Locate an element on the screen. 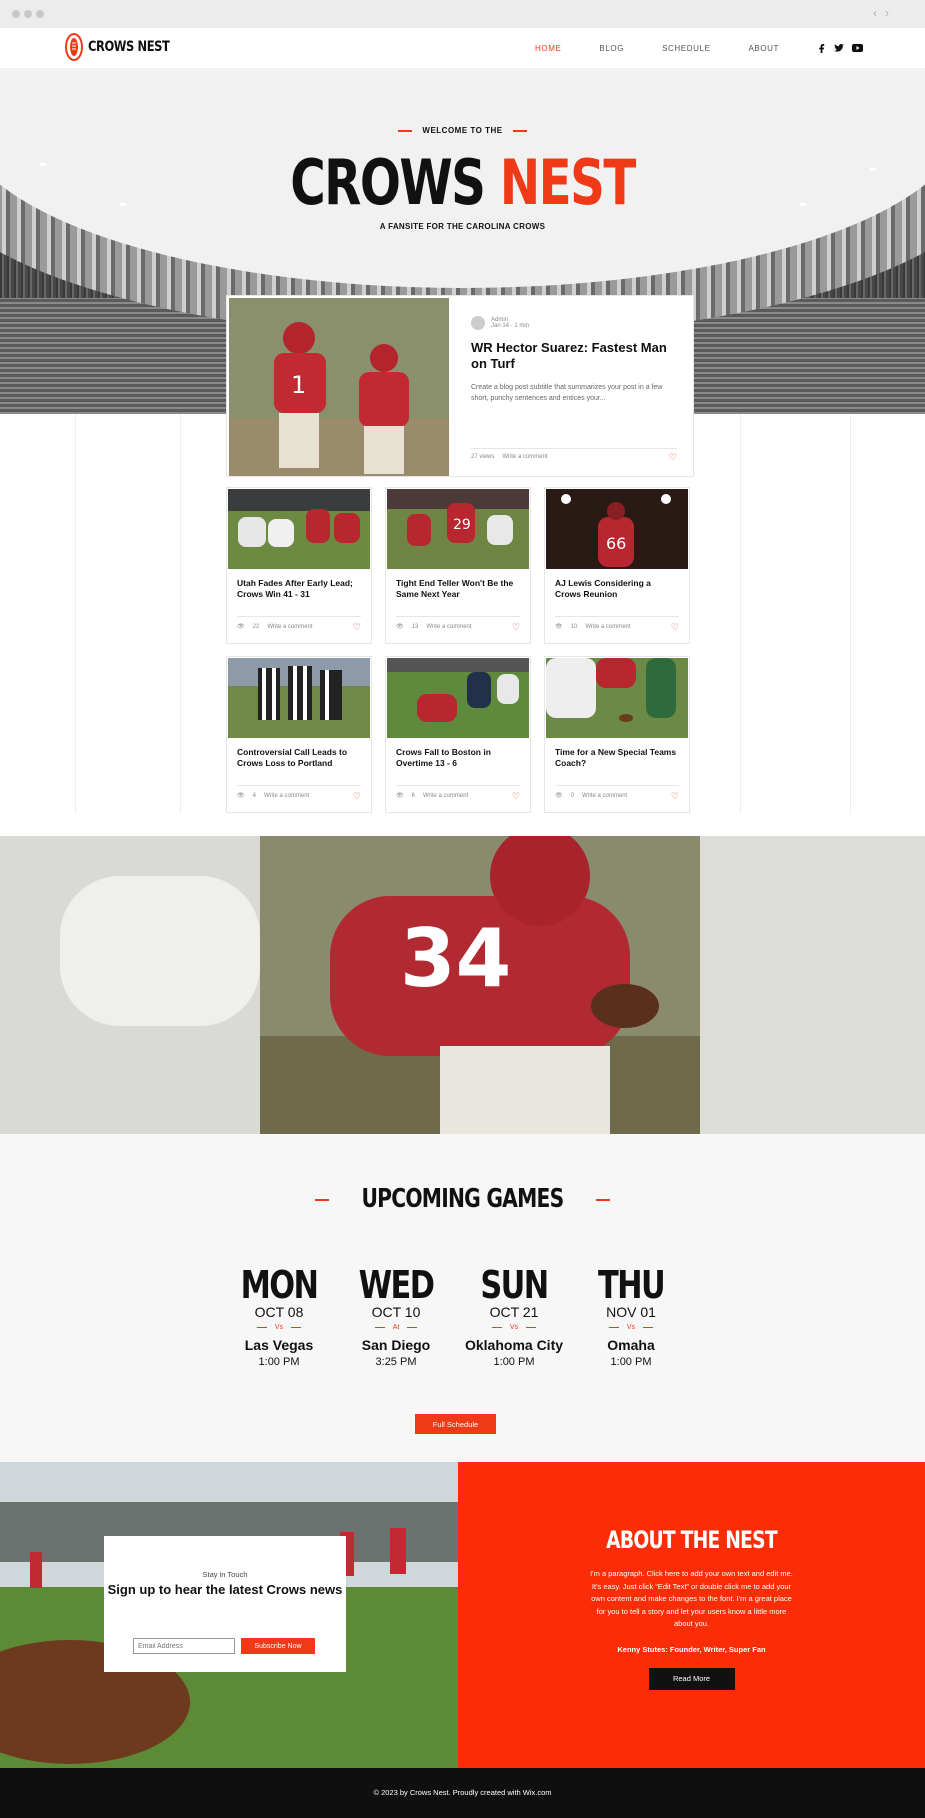 This screenshot has height=1818, width=925. hero-title-main: CROWS is located at coordinates (388, 182).